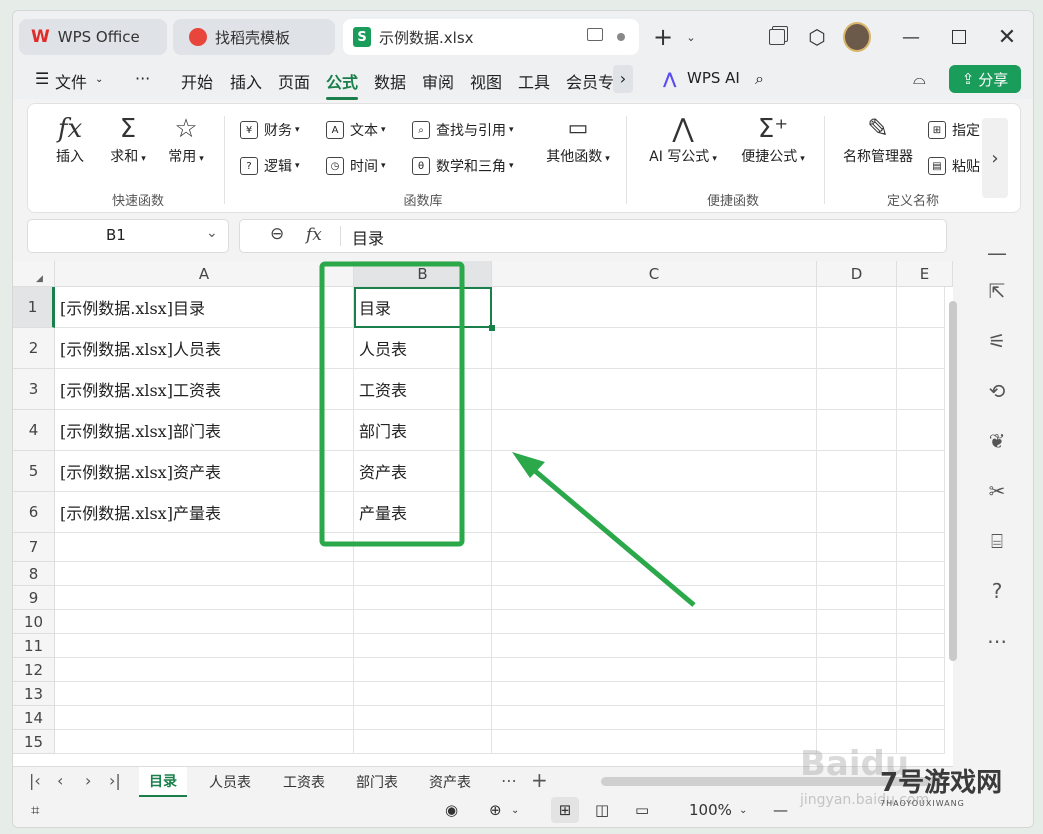 This screenshot has width=1043, height=834. I want to click on lookup-button: ⌕ 查找与引用 ▾, so click(463, 130).